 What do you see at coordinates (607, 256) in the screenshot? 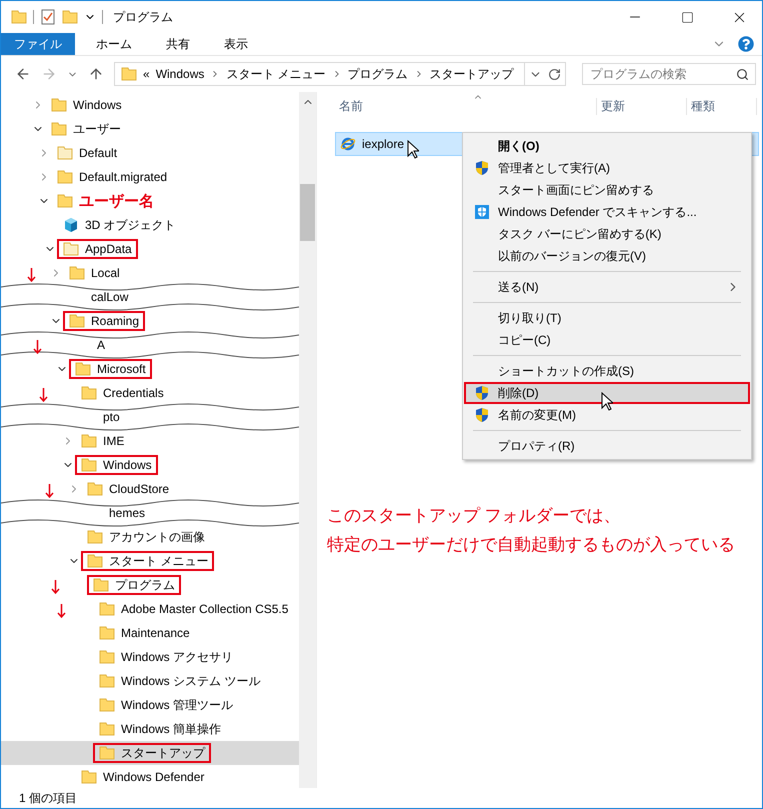
I see `menu-item: 以前のバージョンの復元(V)` at bounding box center [607, 256].